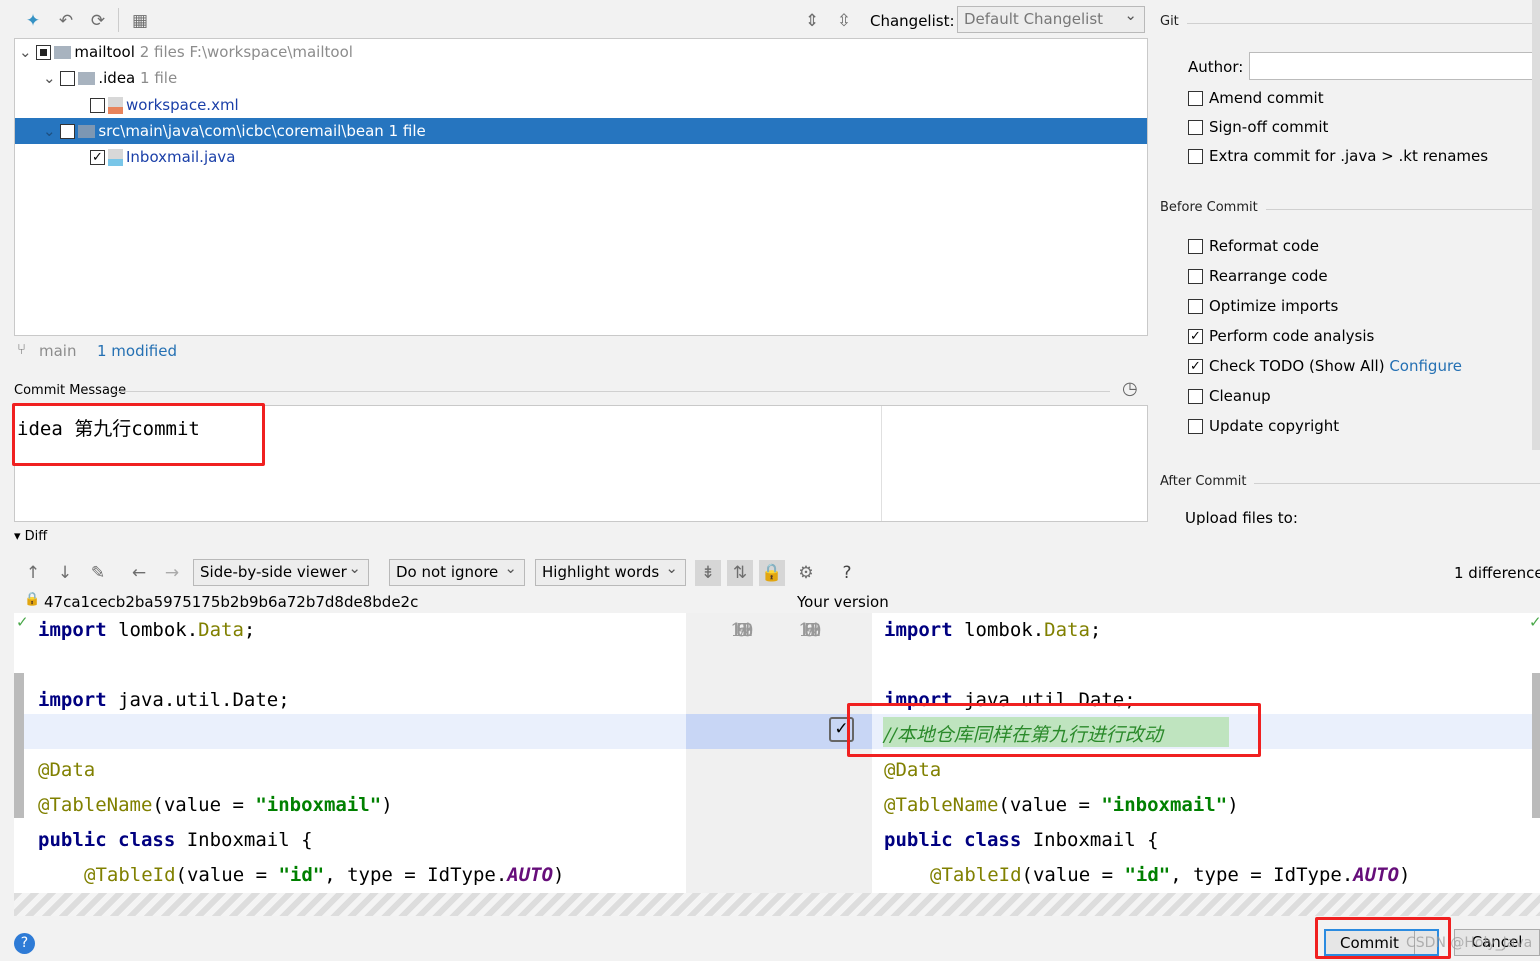  Describe the element at coordinates (1338, 156) in the screenshot. I see `extra-commit-option: Extra commit for .java > .kt renames` at that location.